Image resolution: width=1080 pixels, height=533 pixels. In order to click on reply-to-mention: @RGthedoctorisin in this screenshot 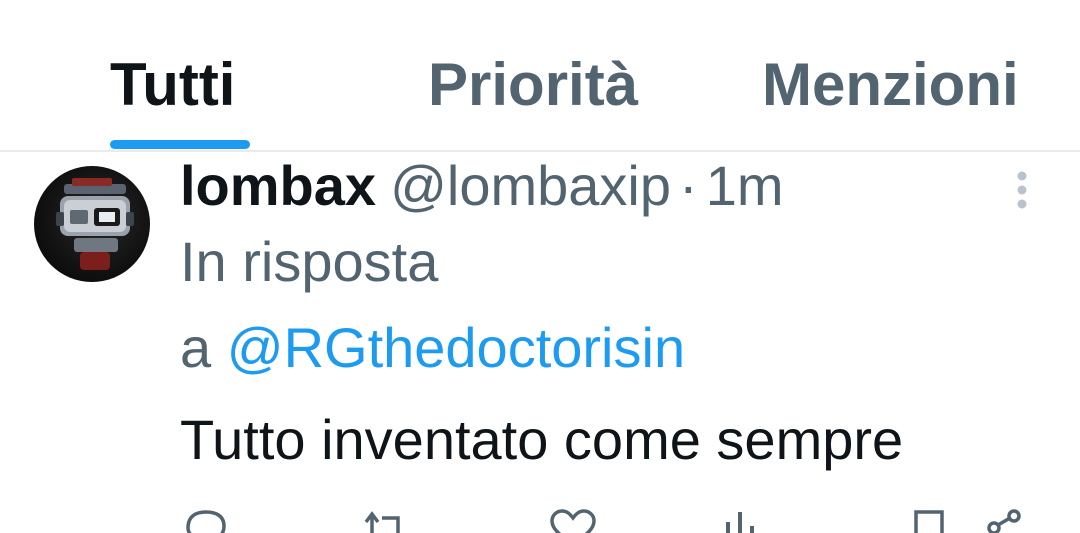, I will do `click(456, 347)`.